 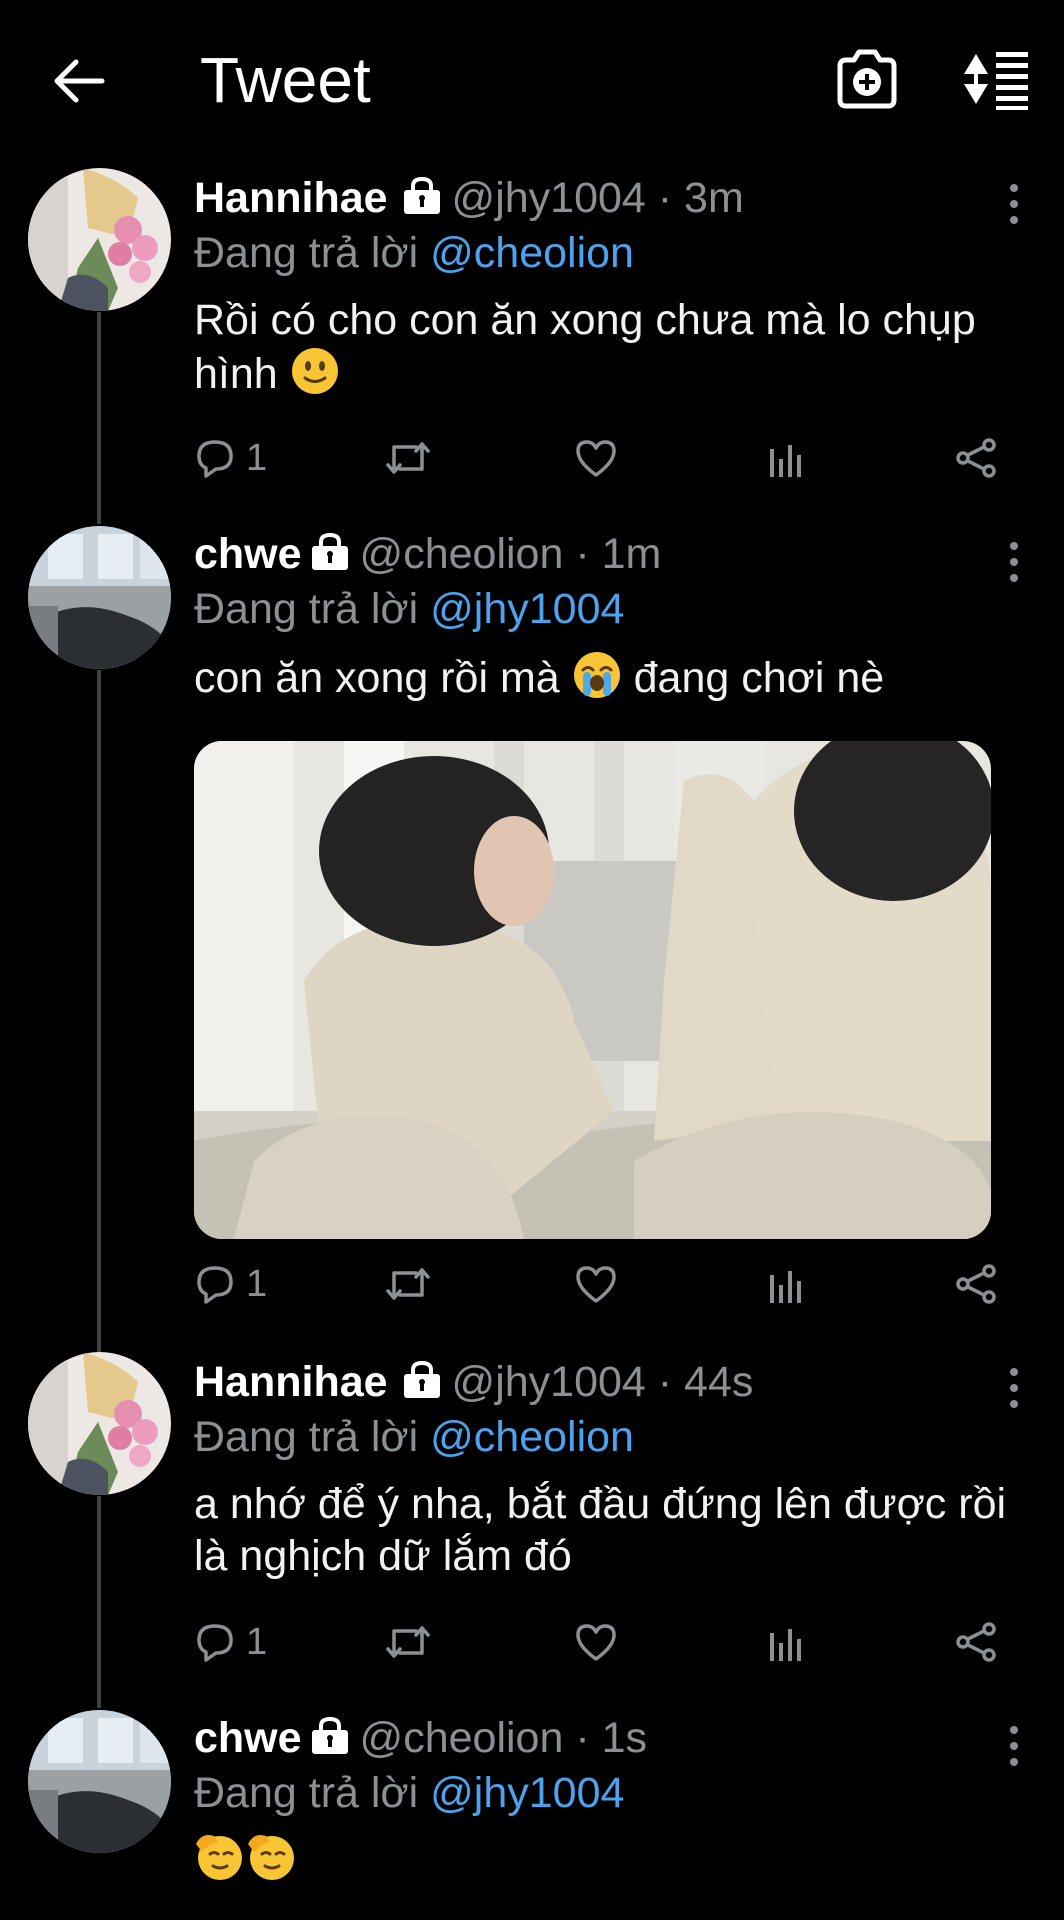 I want to click on timestamp: 44s, so click(x=719, y=1382).